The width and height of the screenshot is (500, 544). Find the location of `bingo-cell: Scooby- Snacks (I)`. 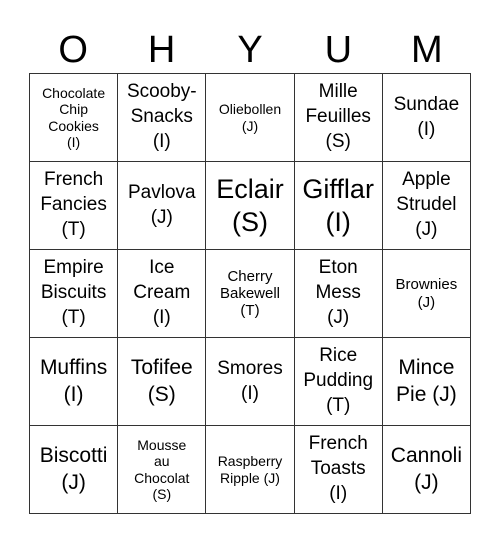

bingo-cell: Scooby- Snacks (I) is located at coordinates (162, 118).